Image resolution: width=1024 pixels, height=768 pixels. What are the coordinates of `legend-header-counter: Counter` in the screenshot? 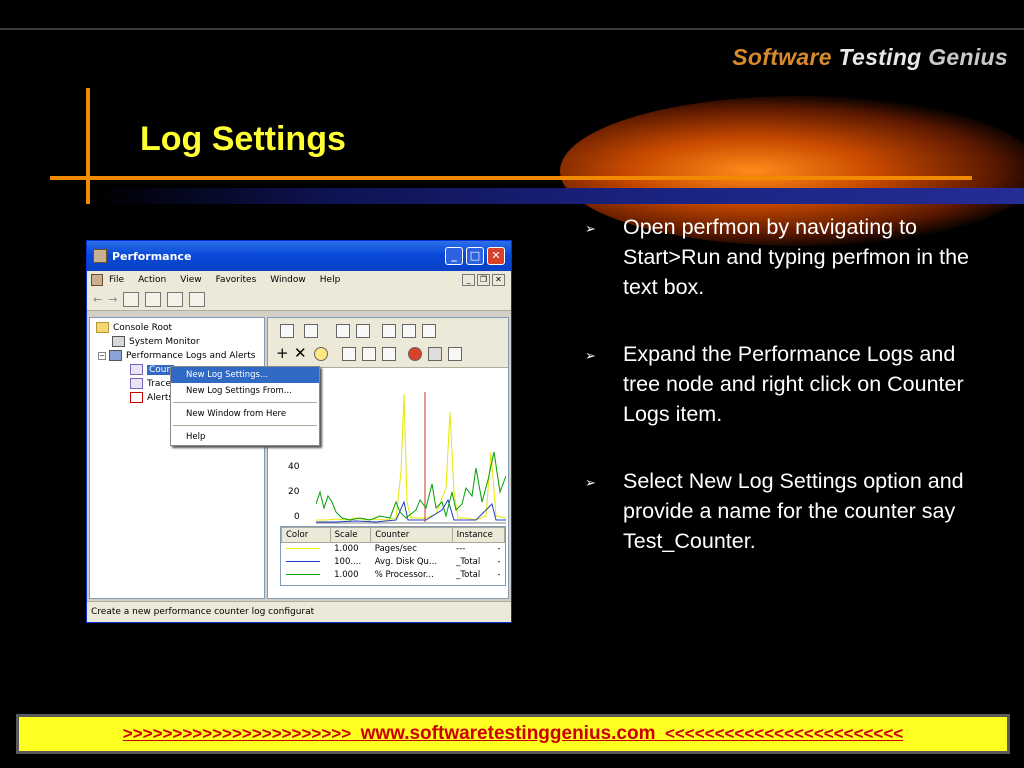 It's located at (411, 535).